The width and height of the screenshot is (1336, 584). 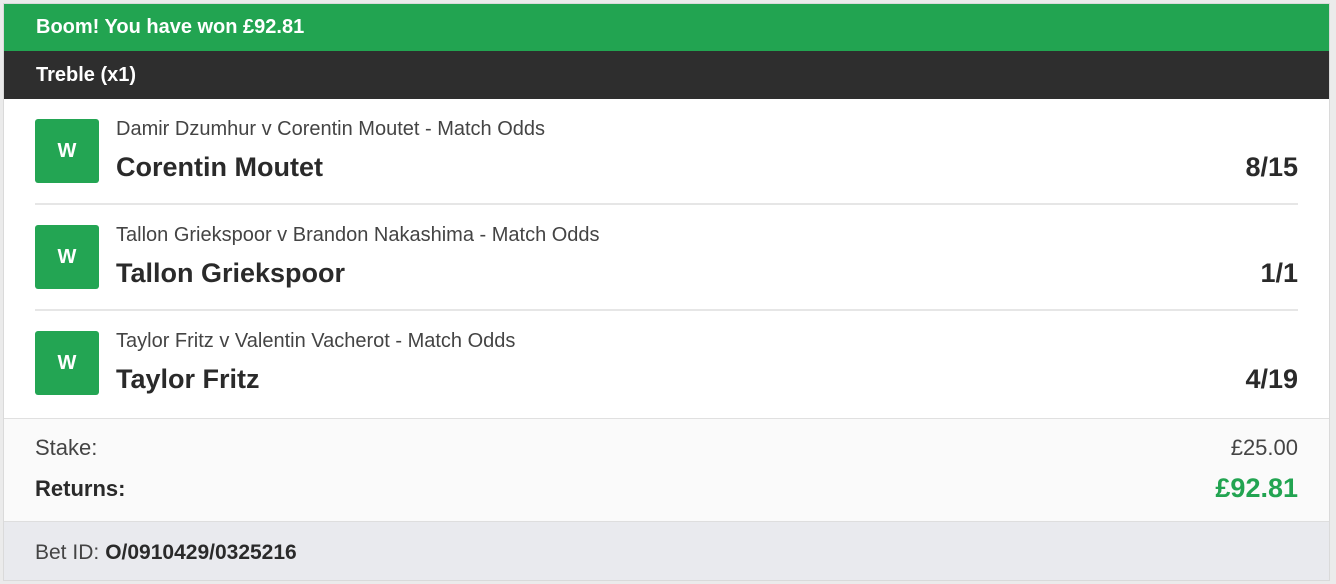 What do you see at coordinates (231, 273) in the screenshot?
I see `leg-selection: Tallon Griekspoor` at bounding box center [231, 273].